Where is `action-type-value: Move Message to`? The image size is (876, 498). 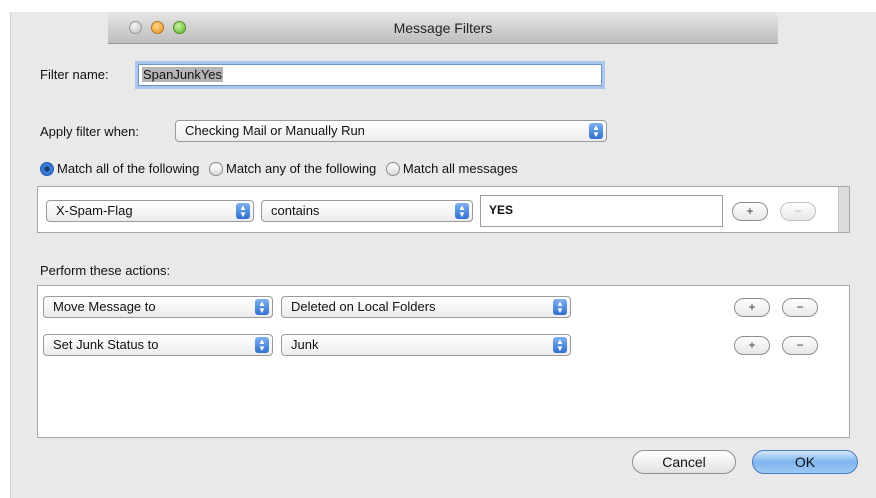 action-type-value: Move Message to is located at coordinates (104, 306).